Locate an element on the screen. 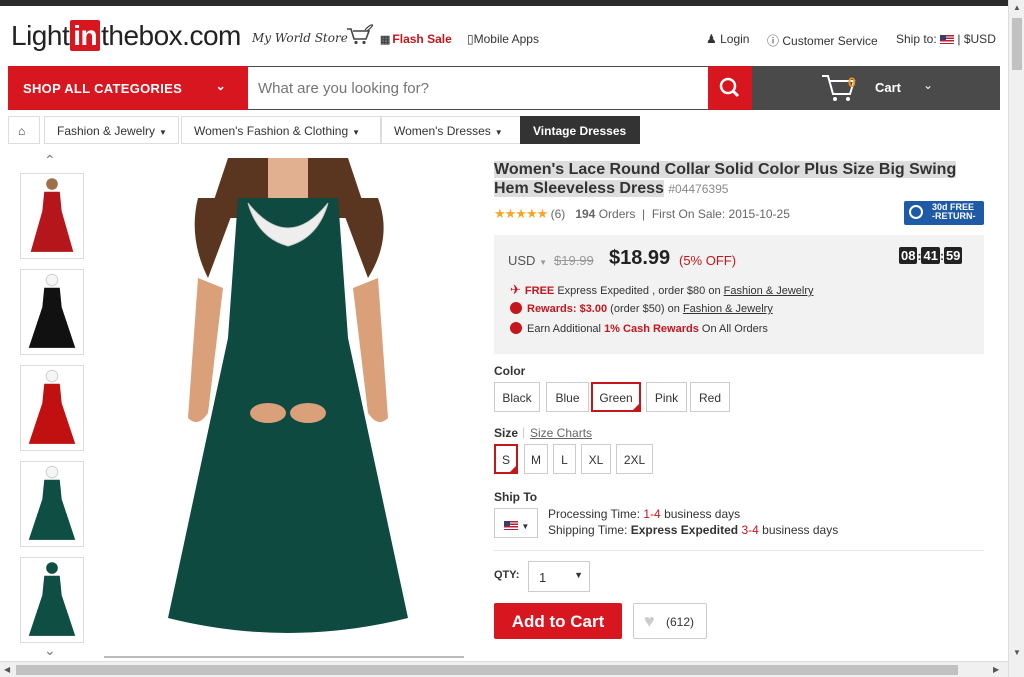 This screenshot has height=677, width=1024. flash-sale-link: ▦ Flash Sale is located at coordinates (416, 39).